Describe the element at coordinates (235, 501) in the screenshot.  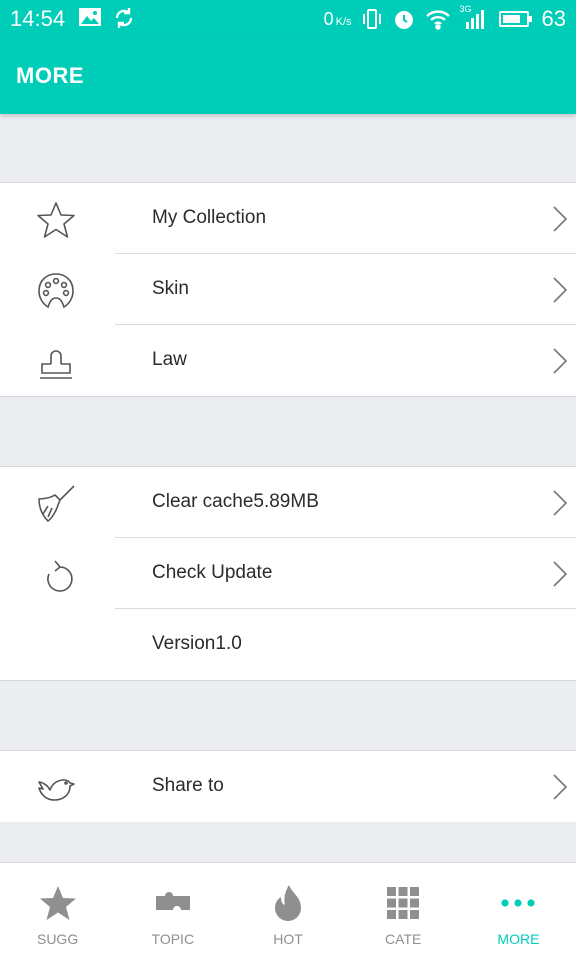
I see `row-label: Clear cache5.89MB` at that location.